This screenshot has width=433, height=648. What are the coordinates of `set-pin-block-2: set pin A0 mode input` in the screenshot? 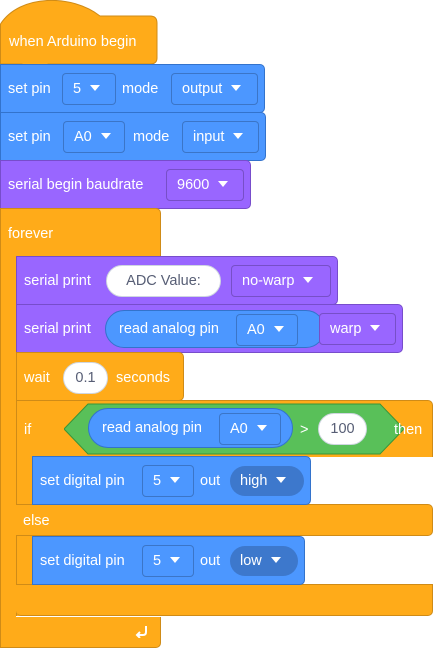 It's located at (133, 136).